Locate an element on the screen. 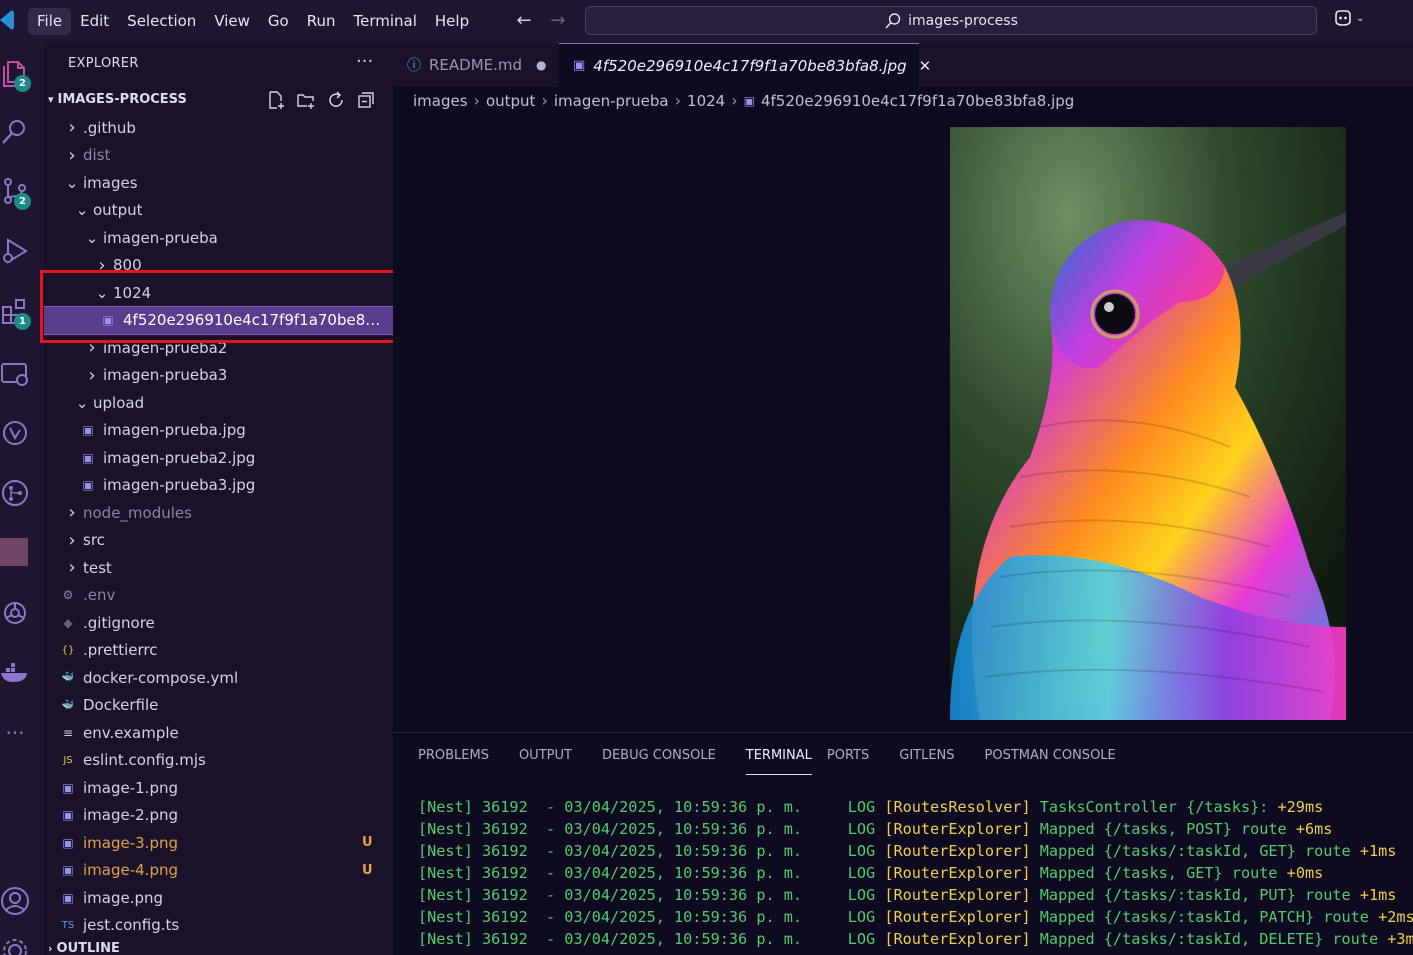 The height and width of the screenshot is (955, 1413). testing-icon is located at coordinates (15, 433).